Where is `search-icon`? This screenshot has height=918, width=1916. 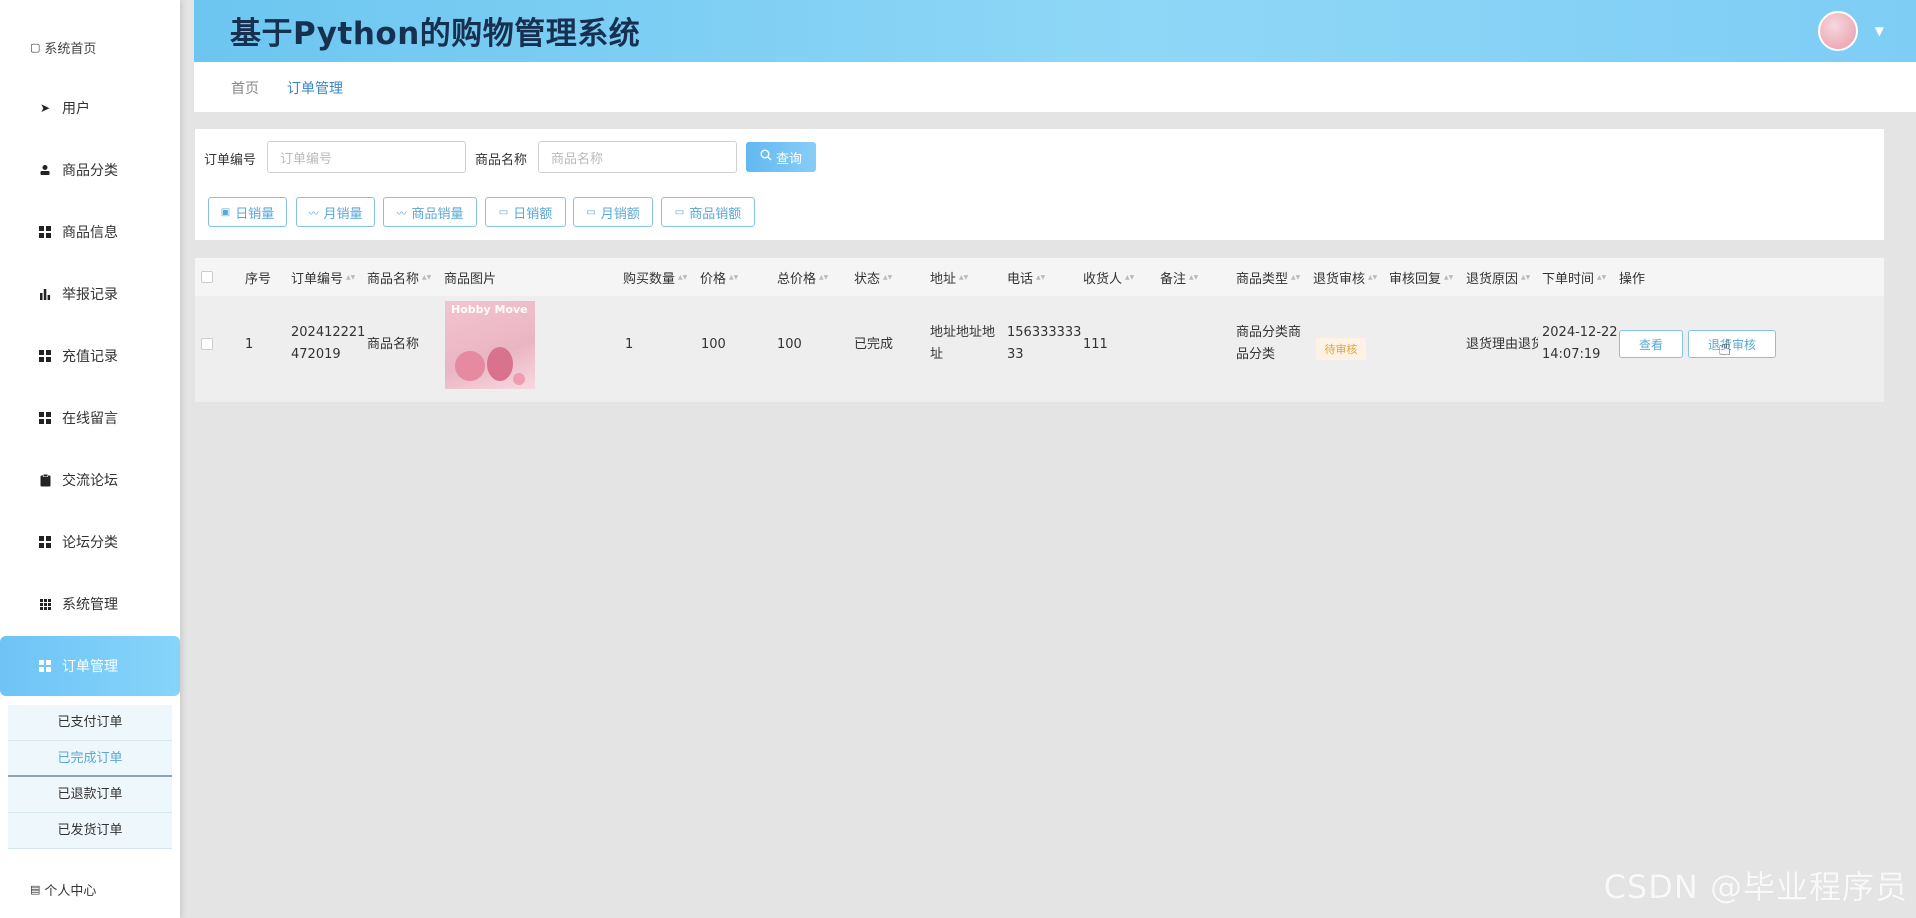 search-icon is located at coordinates (766, 157).